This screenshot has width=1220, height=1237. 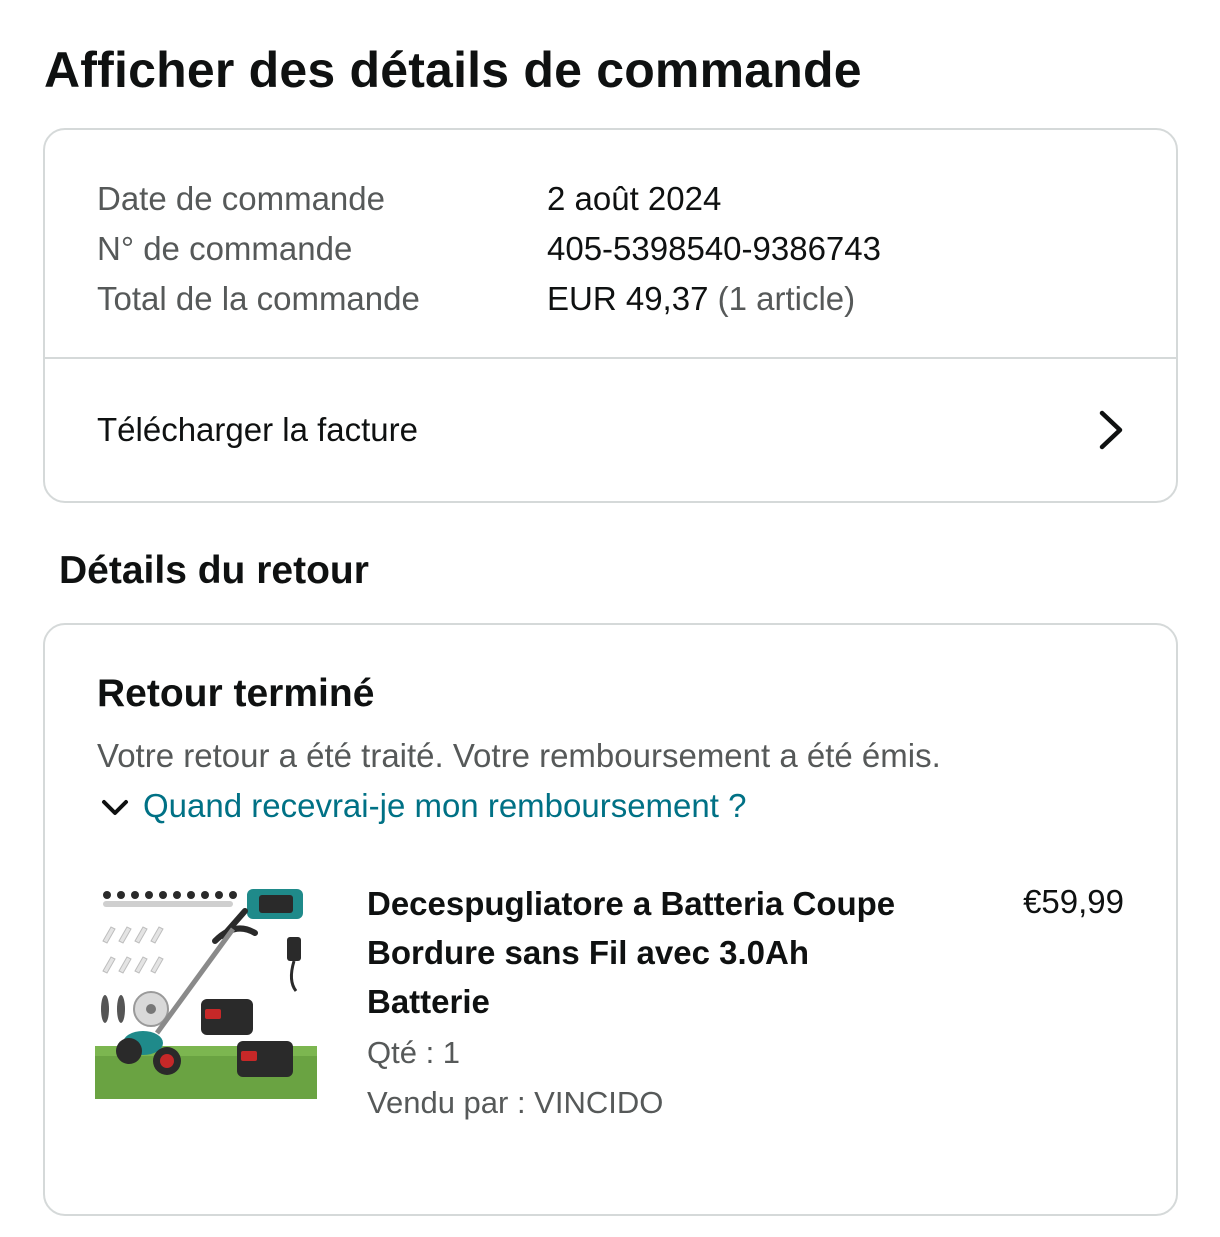 I want to click on order-number-value: 405-5398540-9386743, so click(x=714, y=248).